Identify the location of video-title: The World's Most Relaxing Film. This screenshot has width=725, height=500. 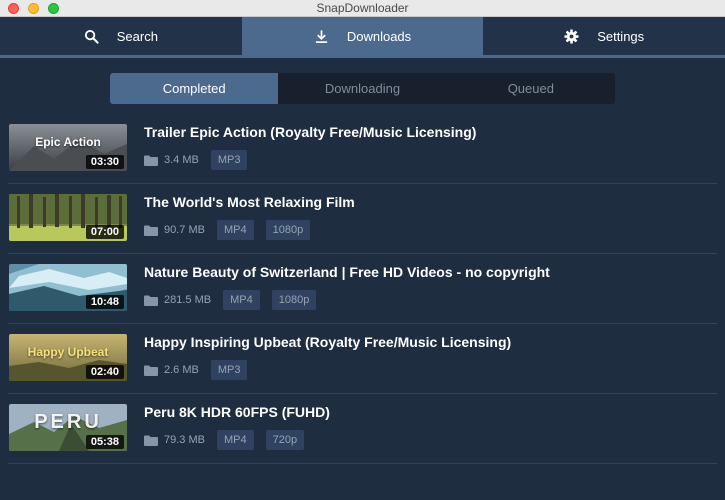
(249, 202).